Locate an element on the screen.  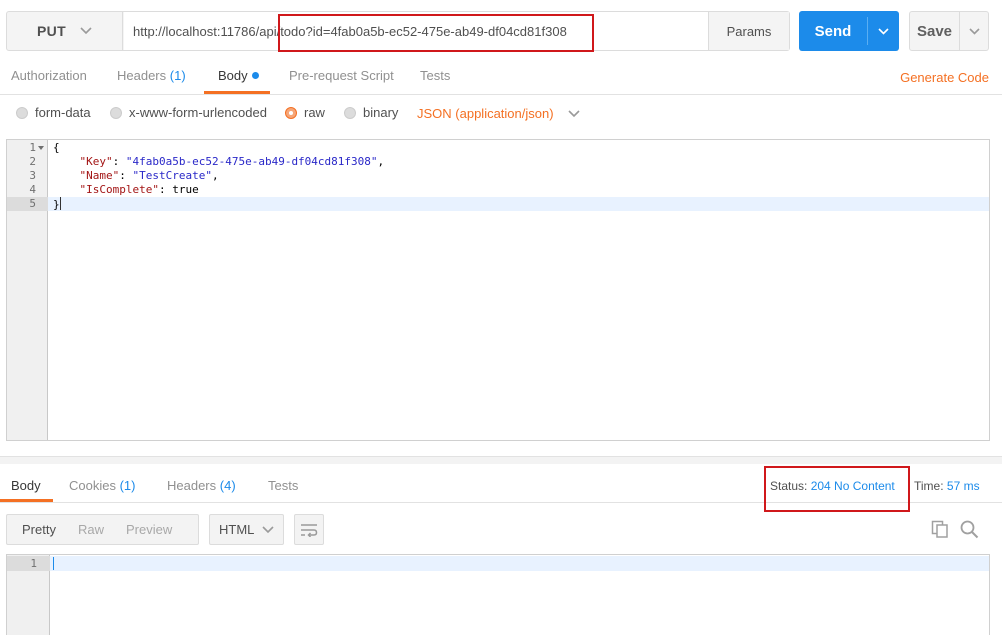
wrap-lines-button is located at coordinates (309, 529).